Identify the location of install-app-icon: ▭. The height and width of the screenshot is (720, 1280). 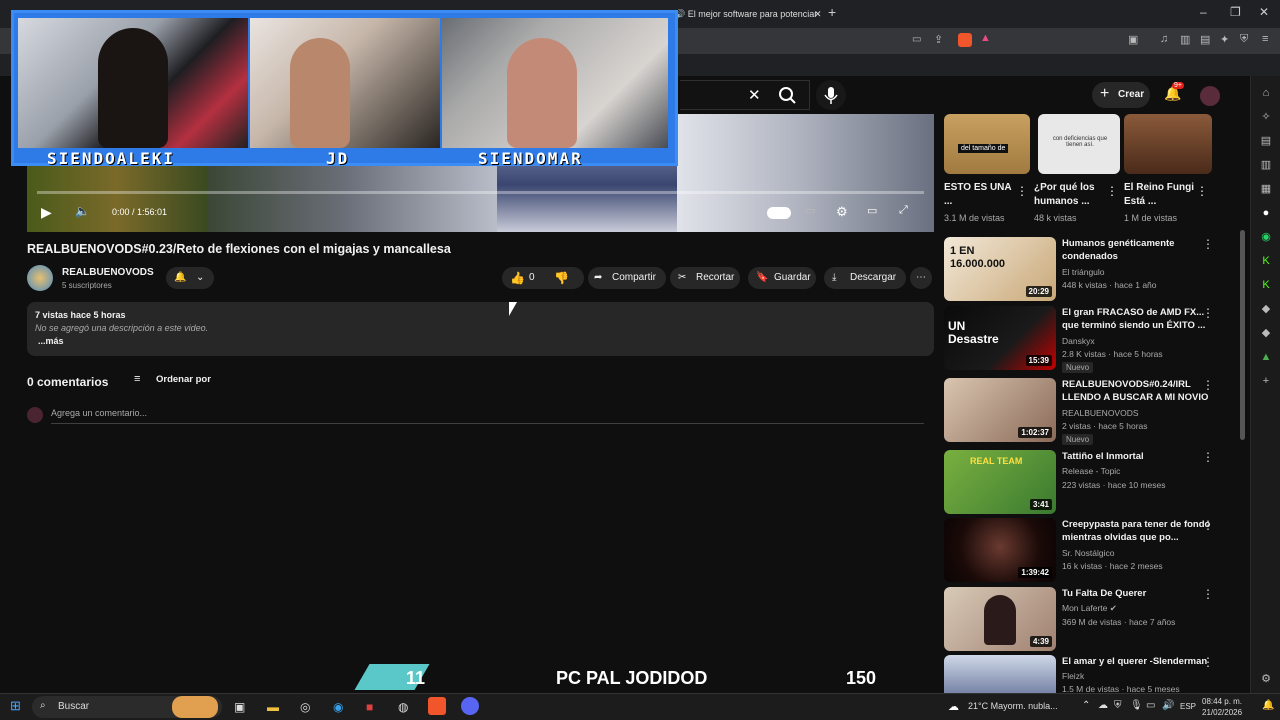
(916, 39).